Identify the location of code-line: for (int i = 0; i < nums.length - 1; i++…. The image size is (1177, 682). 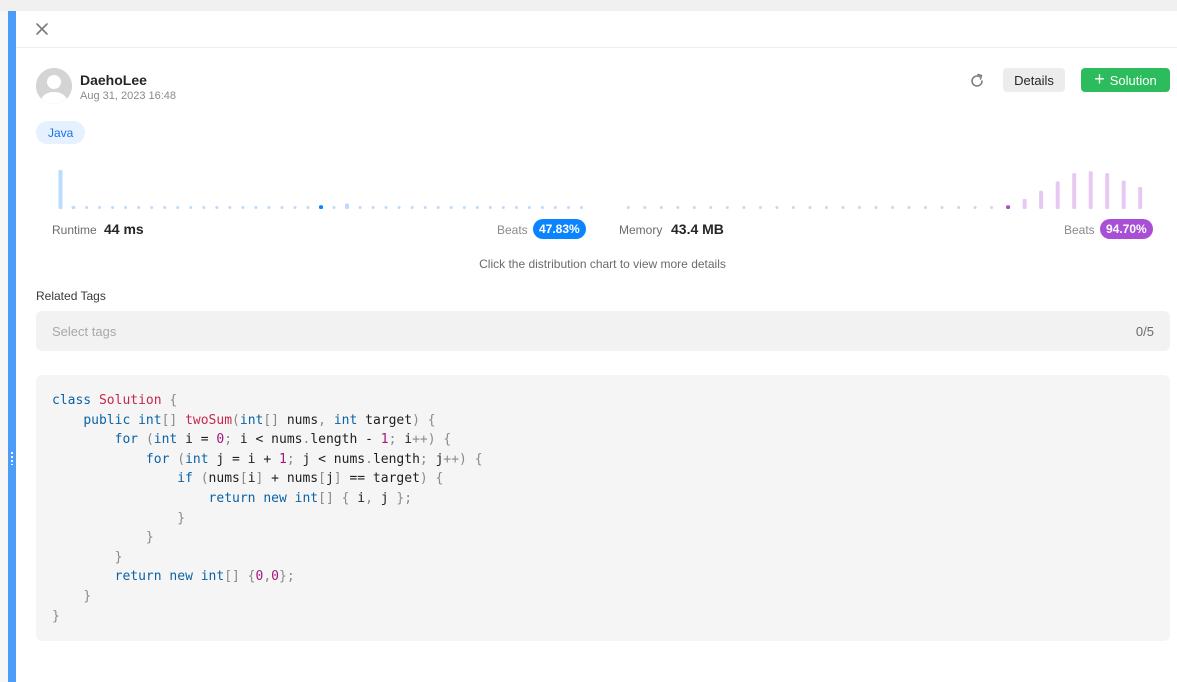
(283, 440).